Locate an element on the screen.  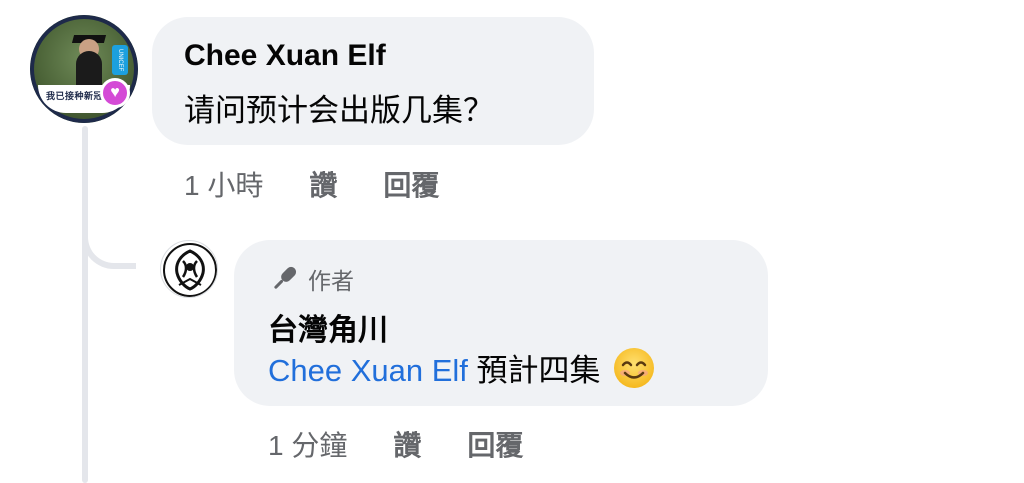
comment-timestamp: 1 小時 is located at coordinates (223, 184).